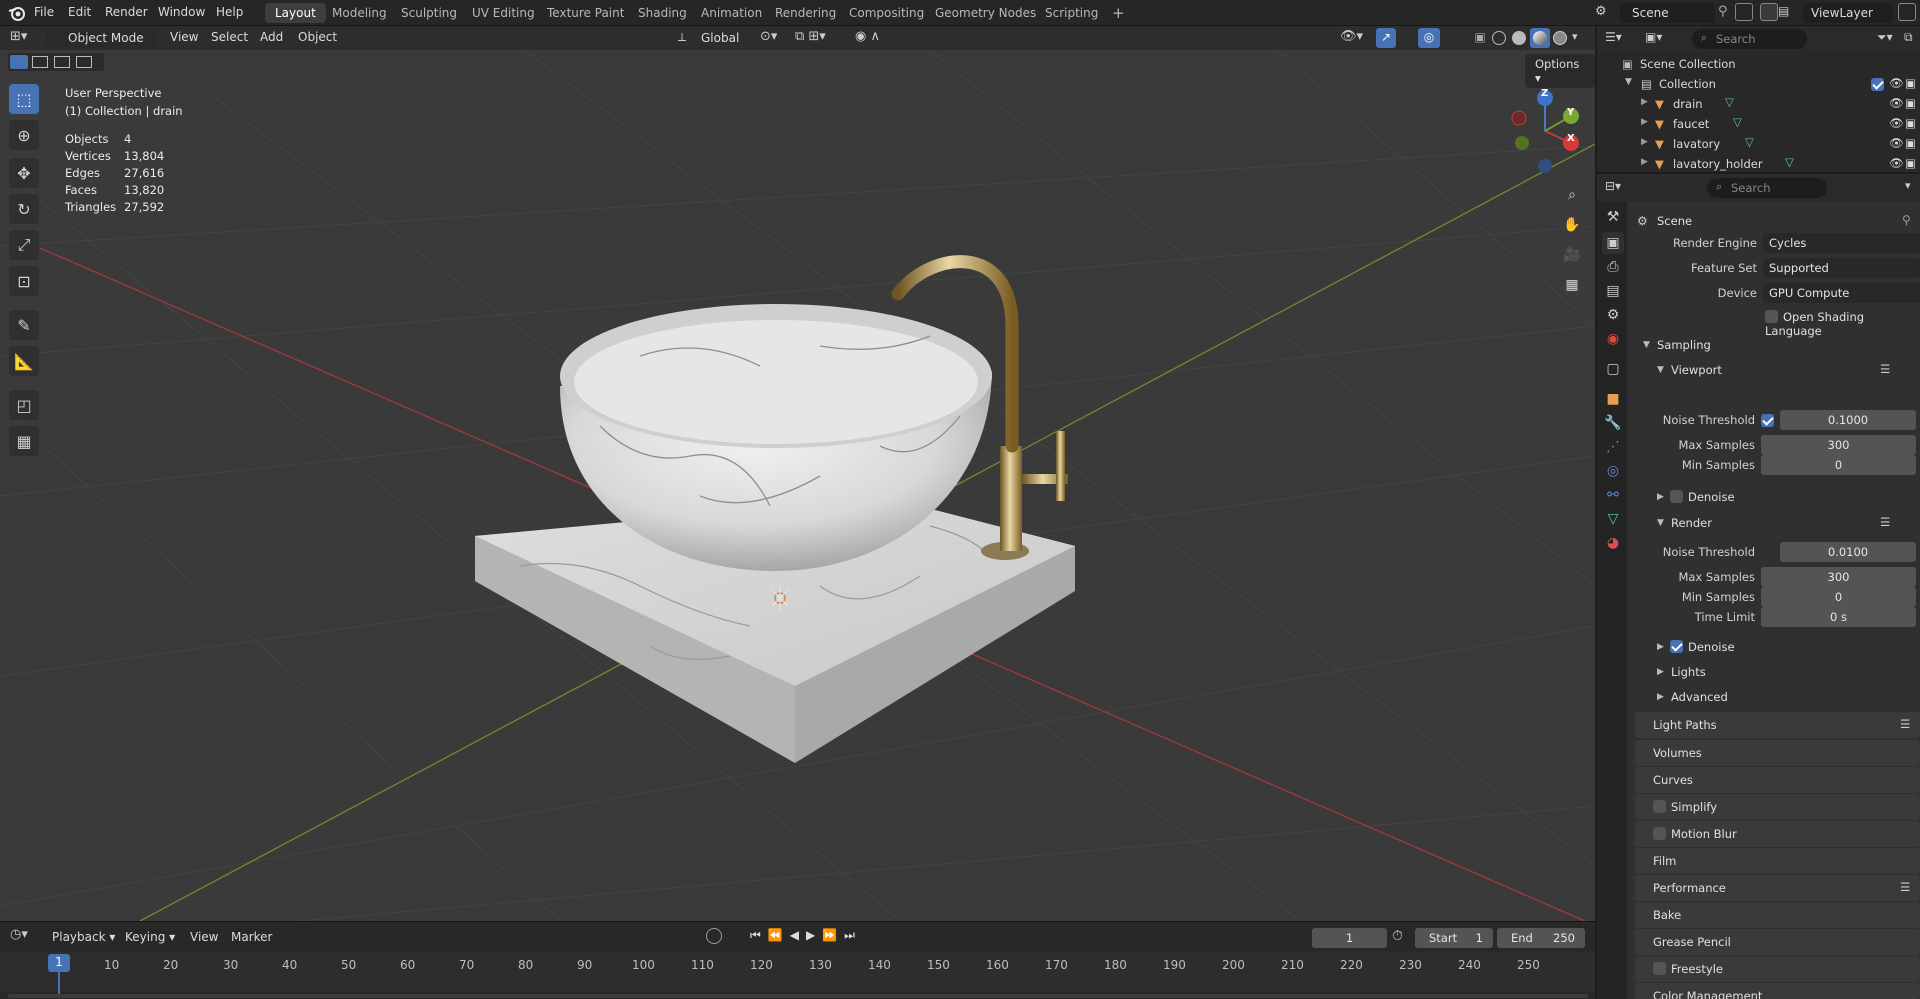 The height and width of the screenshot is (999, 1920). I want to click on tab-sculpting: Sculpting, so click(429, 13).